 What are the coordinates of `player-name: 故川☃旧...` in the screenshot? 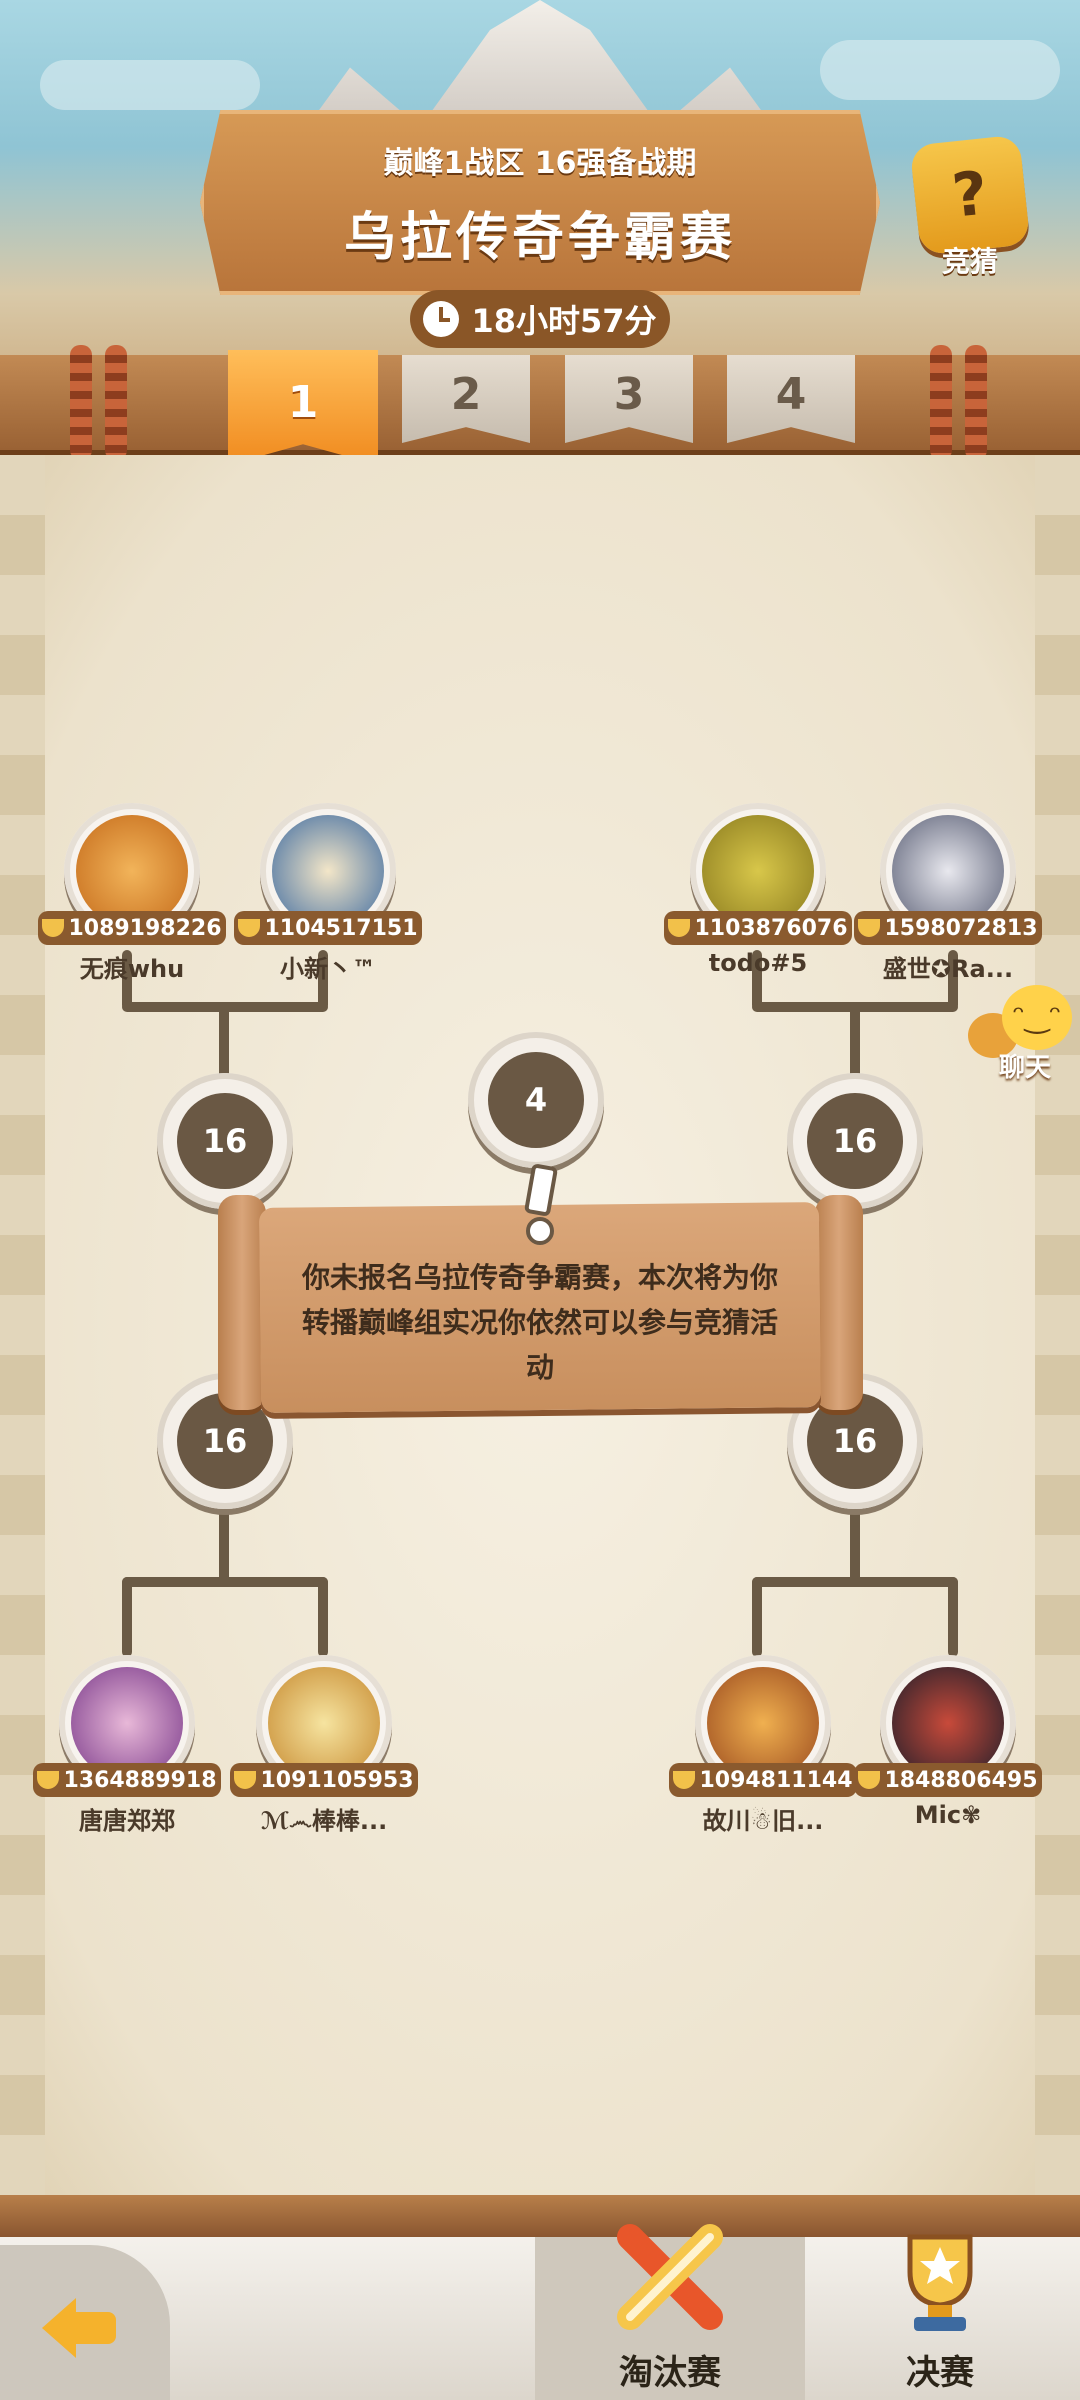 It's located at (763, 1821).